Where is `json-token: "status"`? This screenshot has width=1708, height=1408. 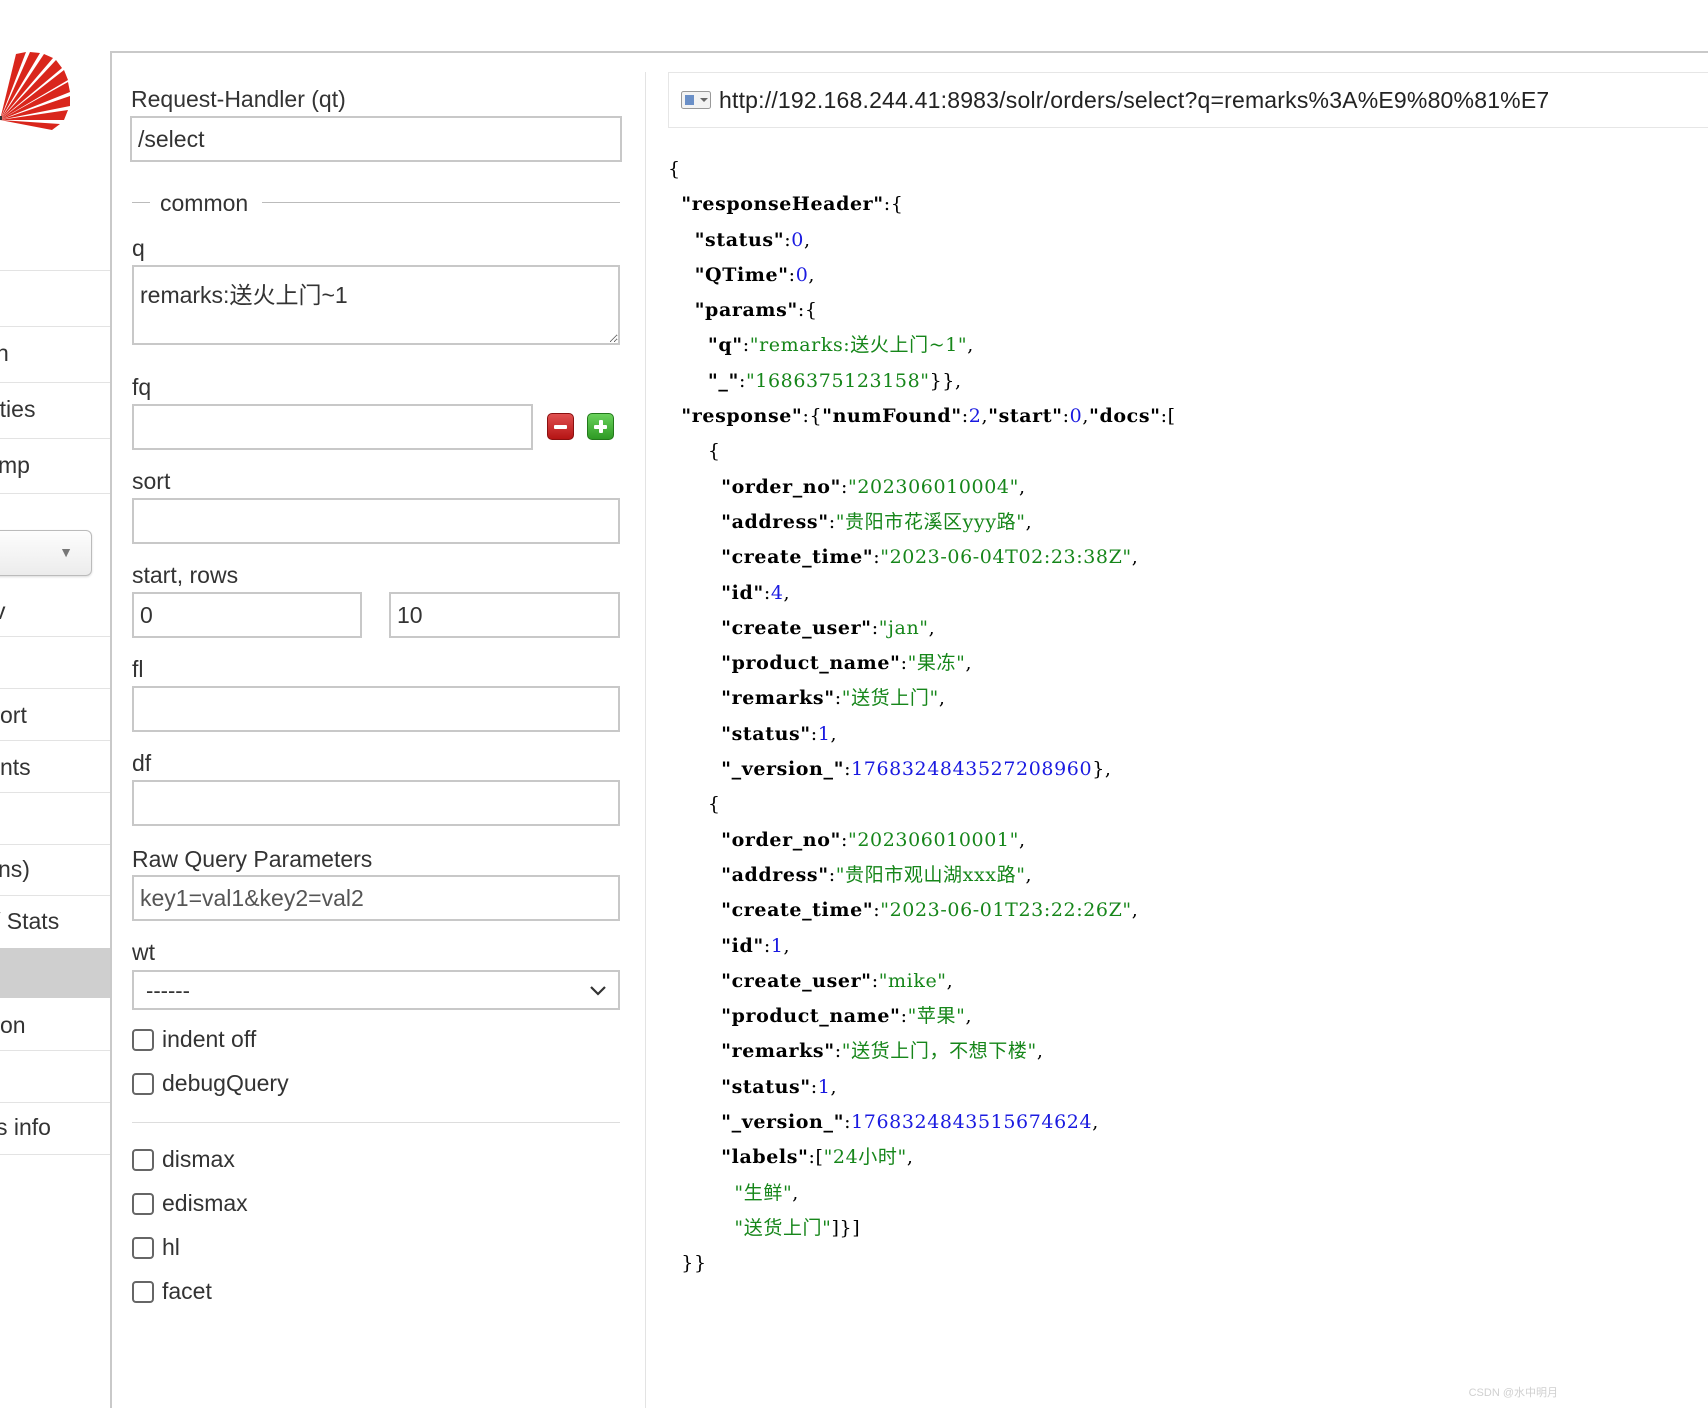
json-token: "status" is located at coordinates (766, 733).